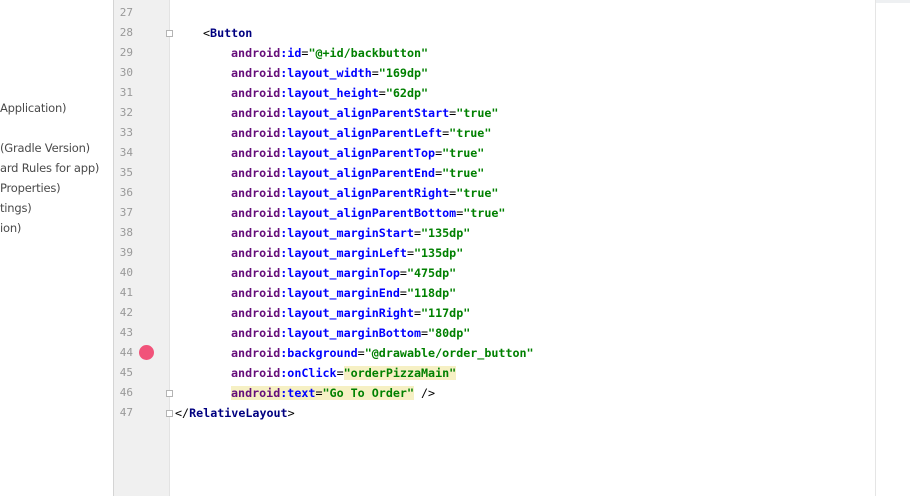 Image resolution: width=910 pixels, height=496 pixels. I want to click on code-line: android:layout_alignParentTop="true", so click(357, 153).